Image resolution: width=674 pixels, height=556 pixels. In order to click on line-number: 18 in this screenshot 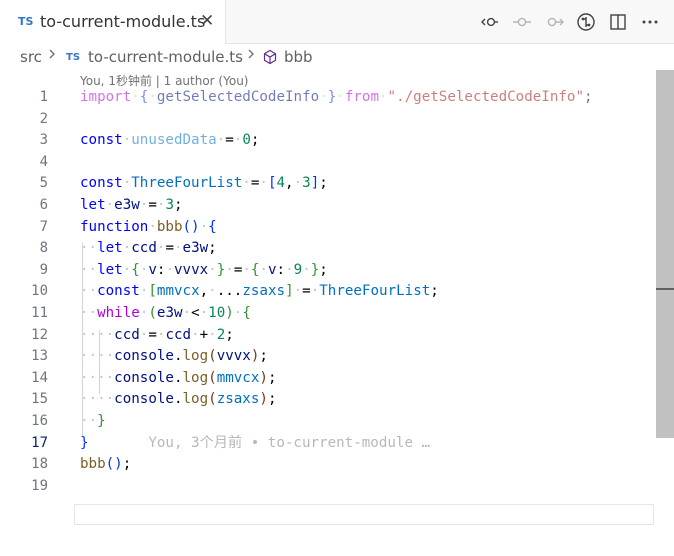, I will do `click(39, 464)`.